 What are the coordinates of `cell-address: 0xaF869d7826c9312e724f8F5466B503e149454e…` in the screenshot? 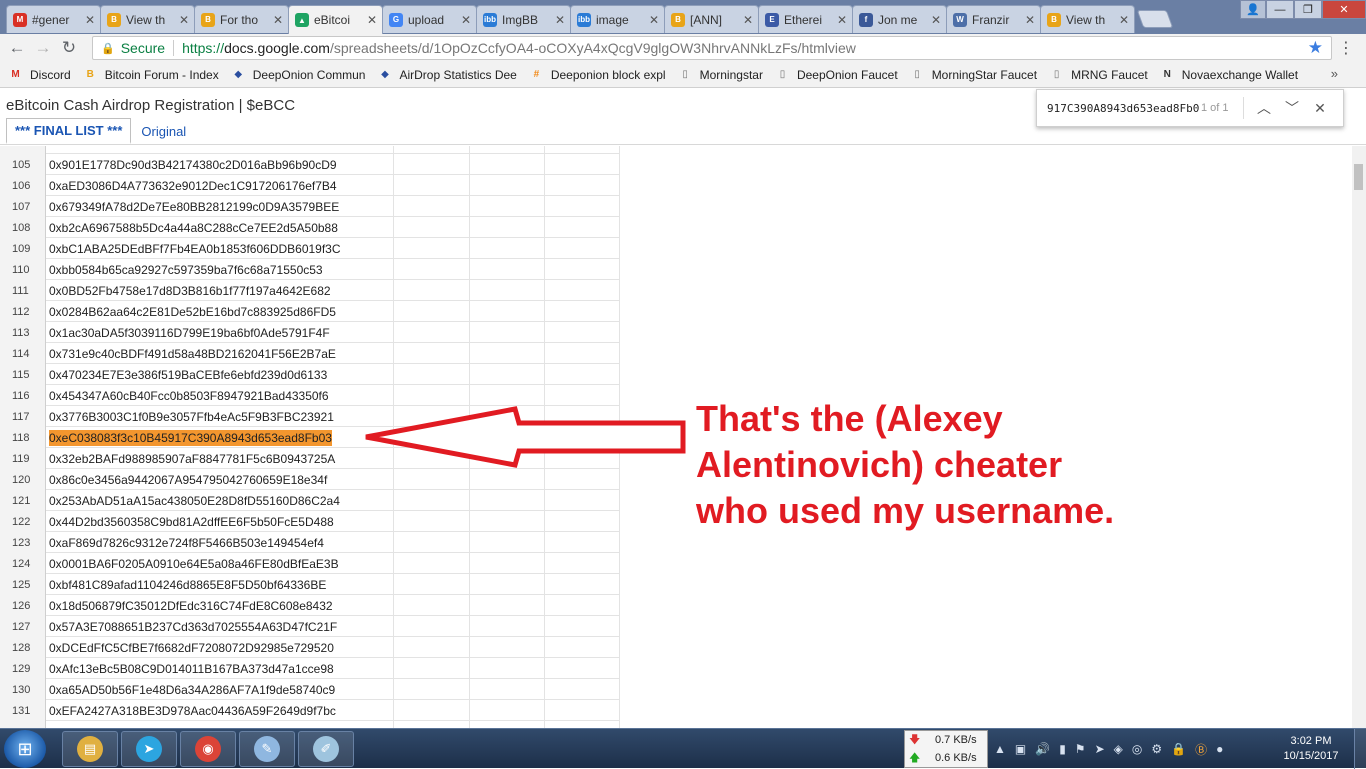 It's located at (220, 542).